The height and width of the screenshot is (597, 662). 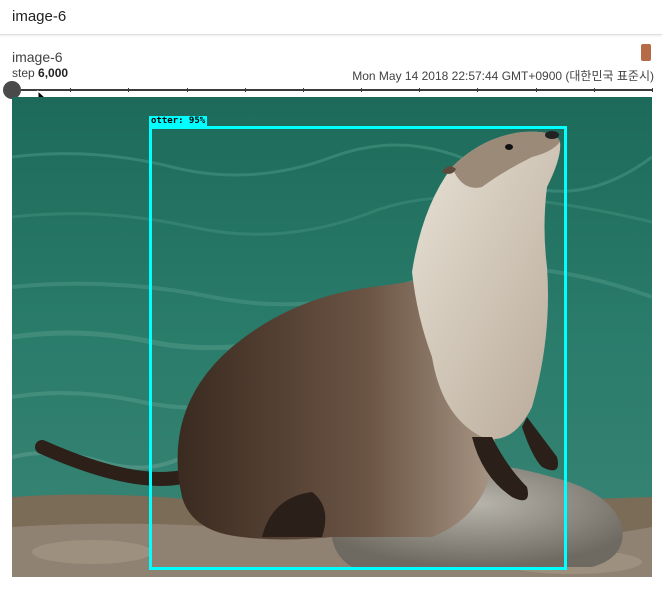 I want to click on slider-track, so click(x=332, y=90).